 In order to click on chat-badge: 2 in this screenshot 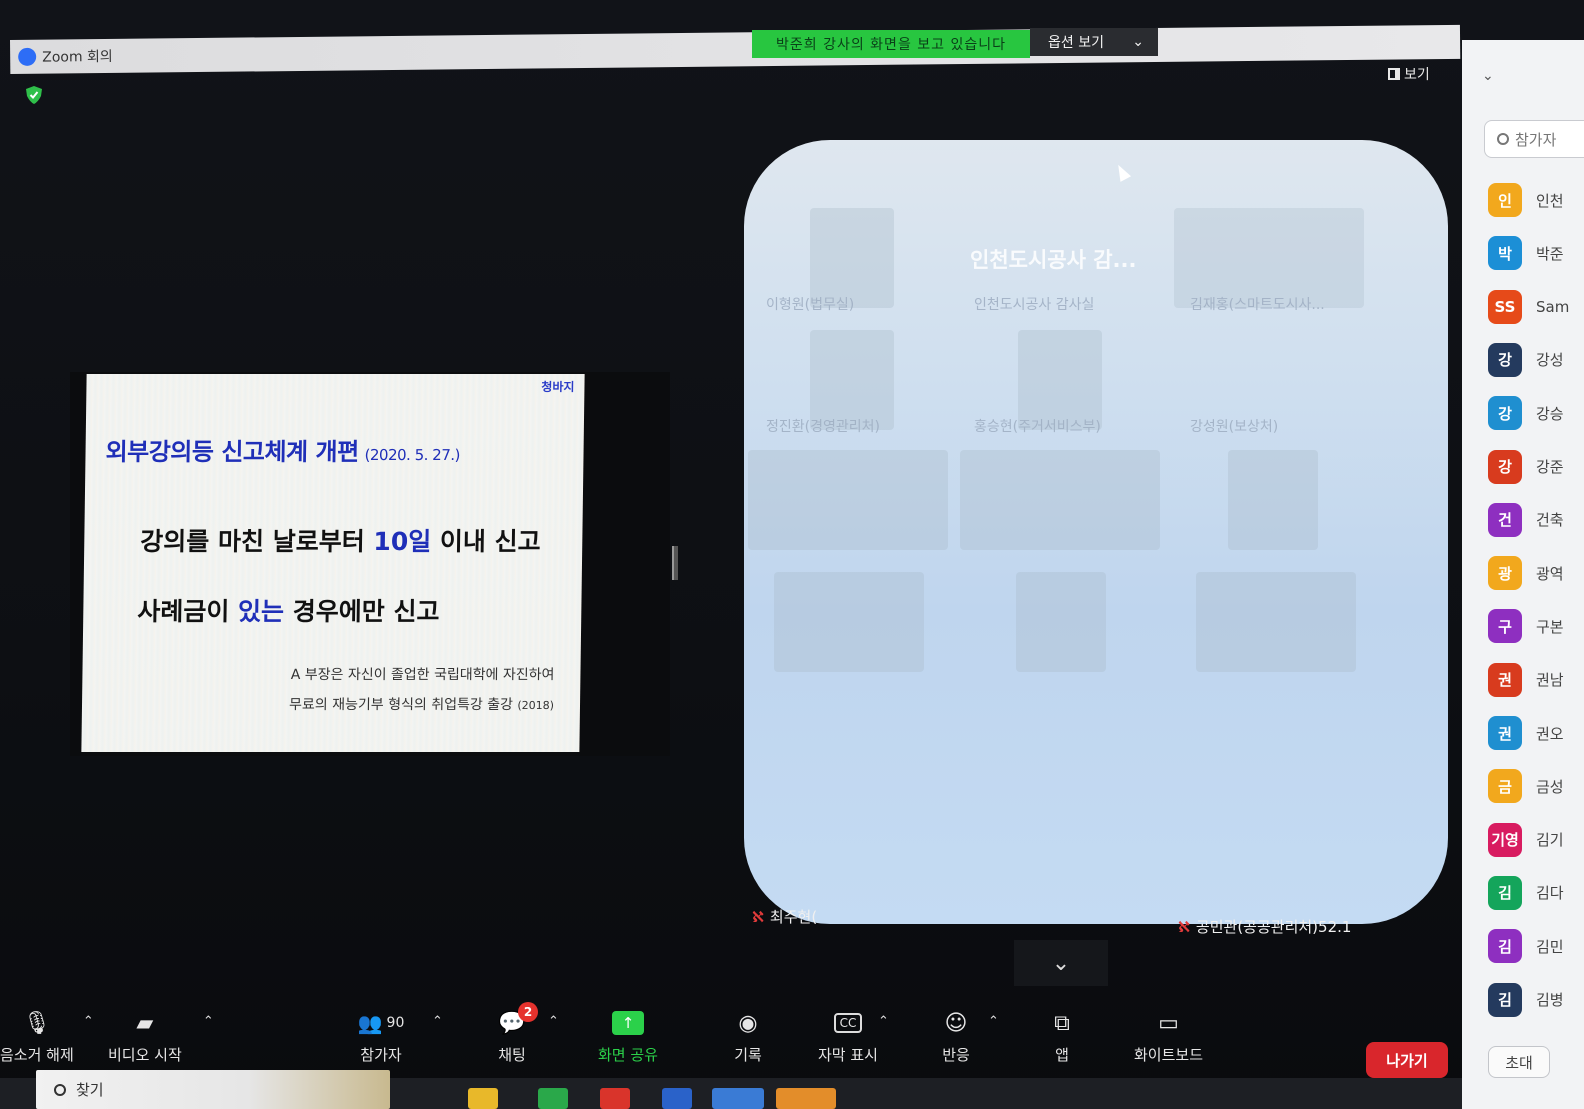, I will do `click(528, 1012)`.